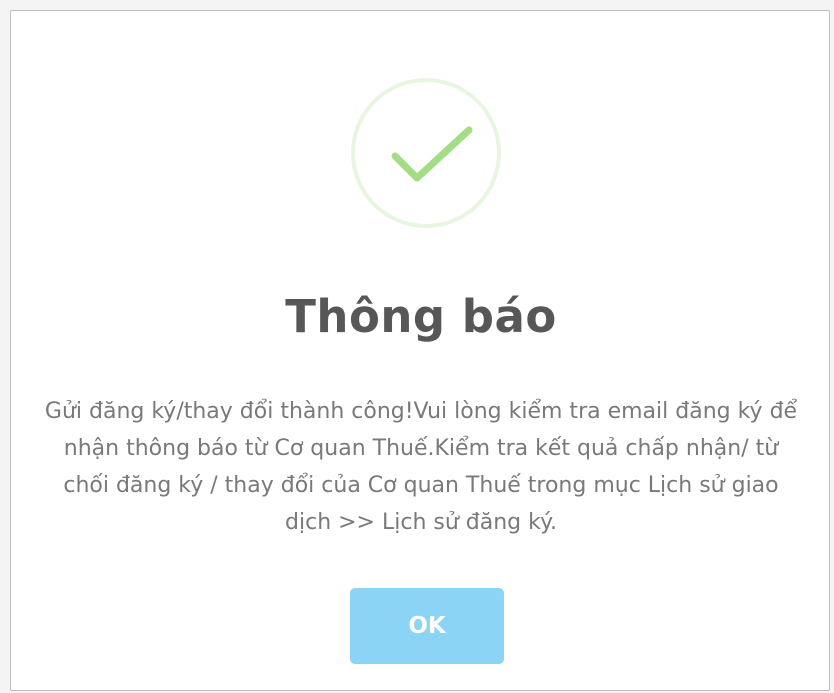  I want to click on dialog-title: Thông báo, so click(421, 316).